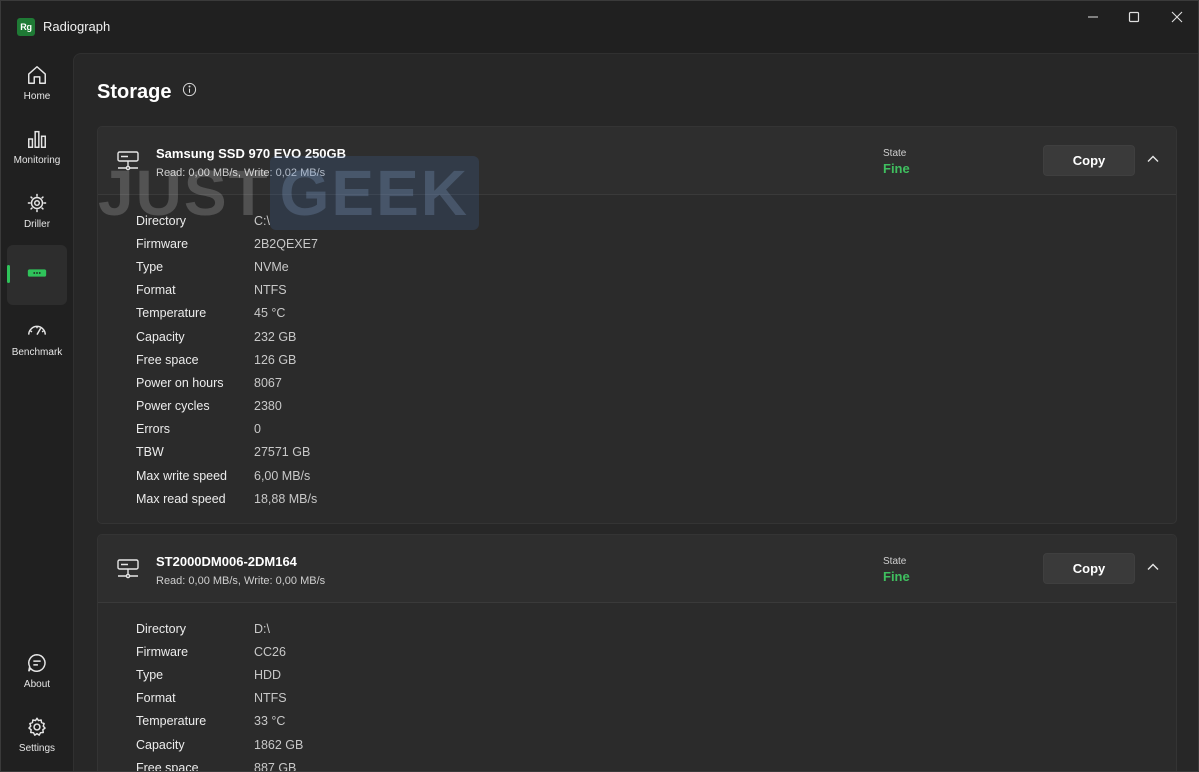 Image resolution: width=1199 pixels, height=772 pixels. Describe the element at coordinates (257, 429) in the screenshot. I see `property-value: 0` at that location.